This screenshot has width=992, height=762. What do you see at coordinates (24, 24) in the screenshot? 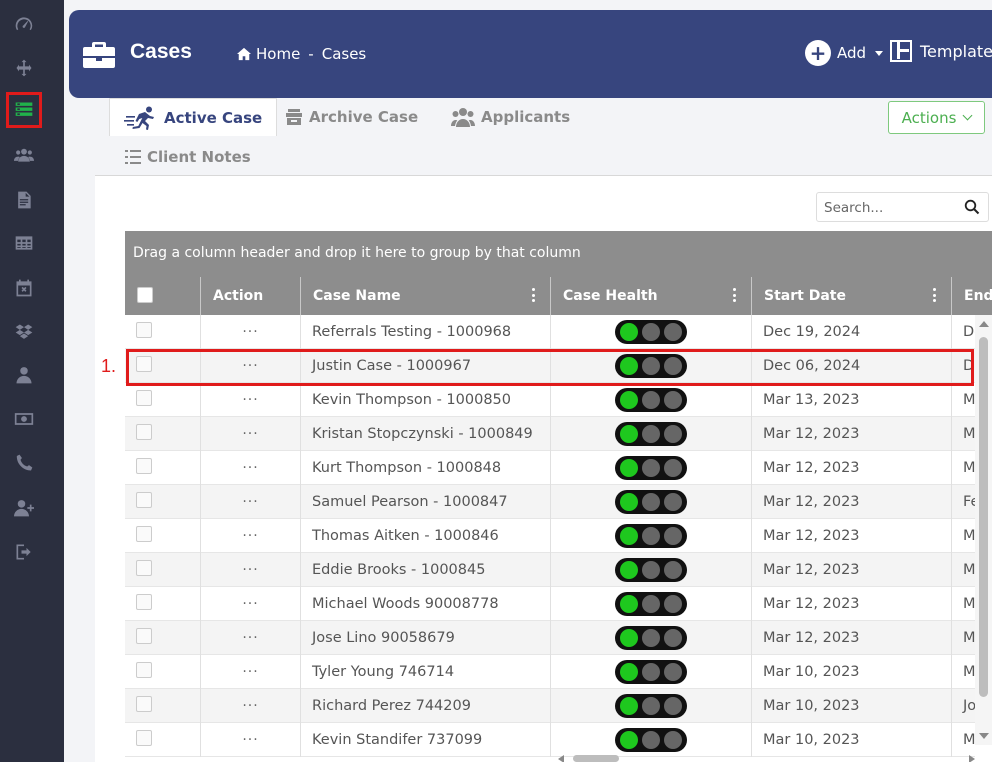
I see `dashboard-icon` at bounding box center [24, 24].